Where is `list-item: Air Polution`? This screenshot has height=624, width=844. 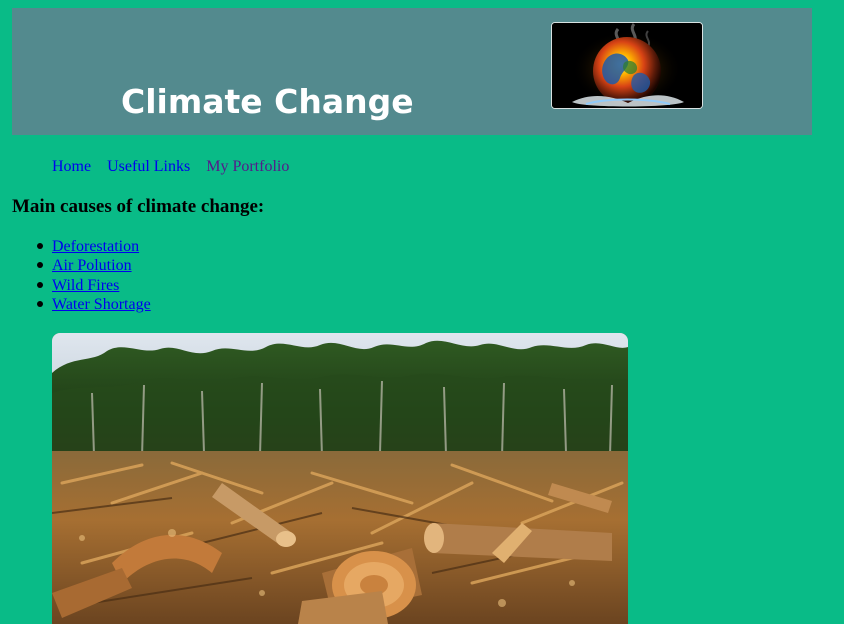
list-item: Air Polution is located at coordinates (94, 265).